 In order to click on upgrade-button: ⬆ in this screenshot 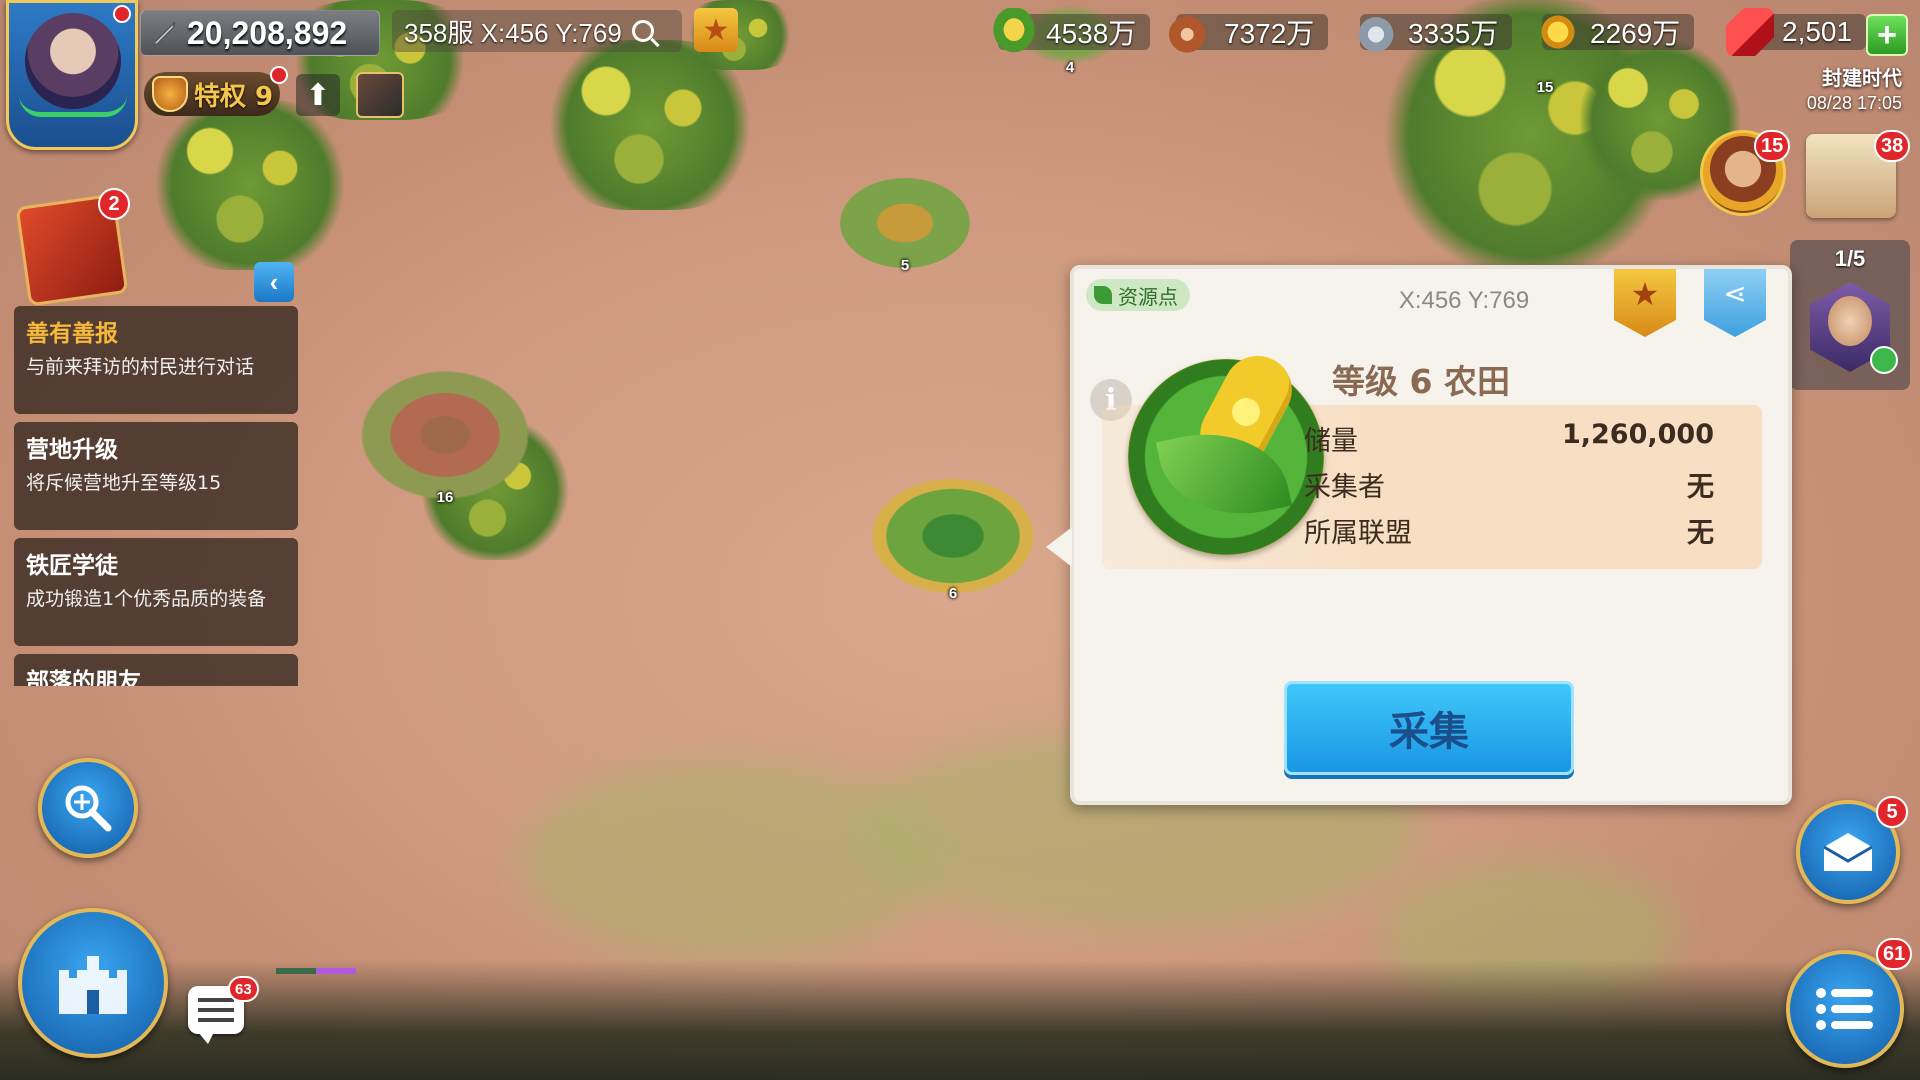, I will do `click(318, 95)`.